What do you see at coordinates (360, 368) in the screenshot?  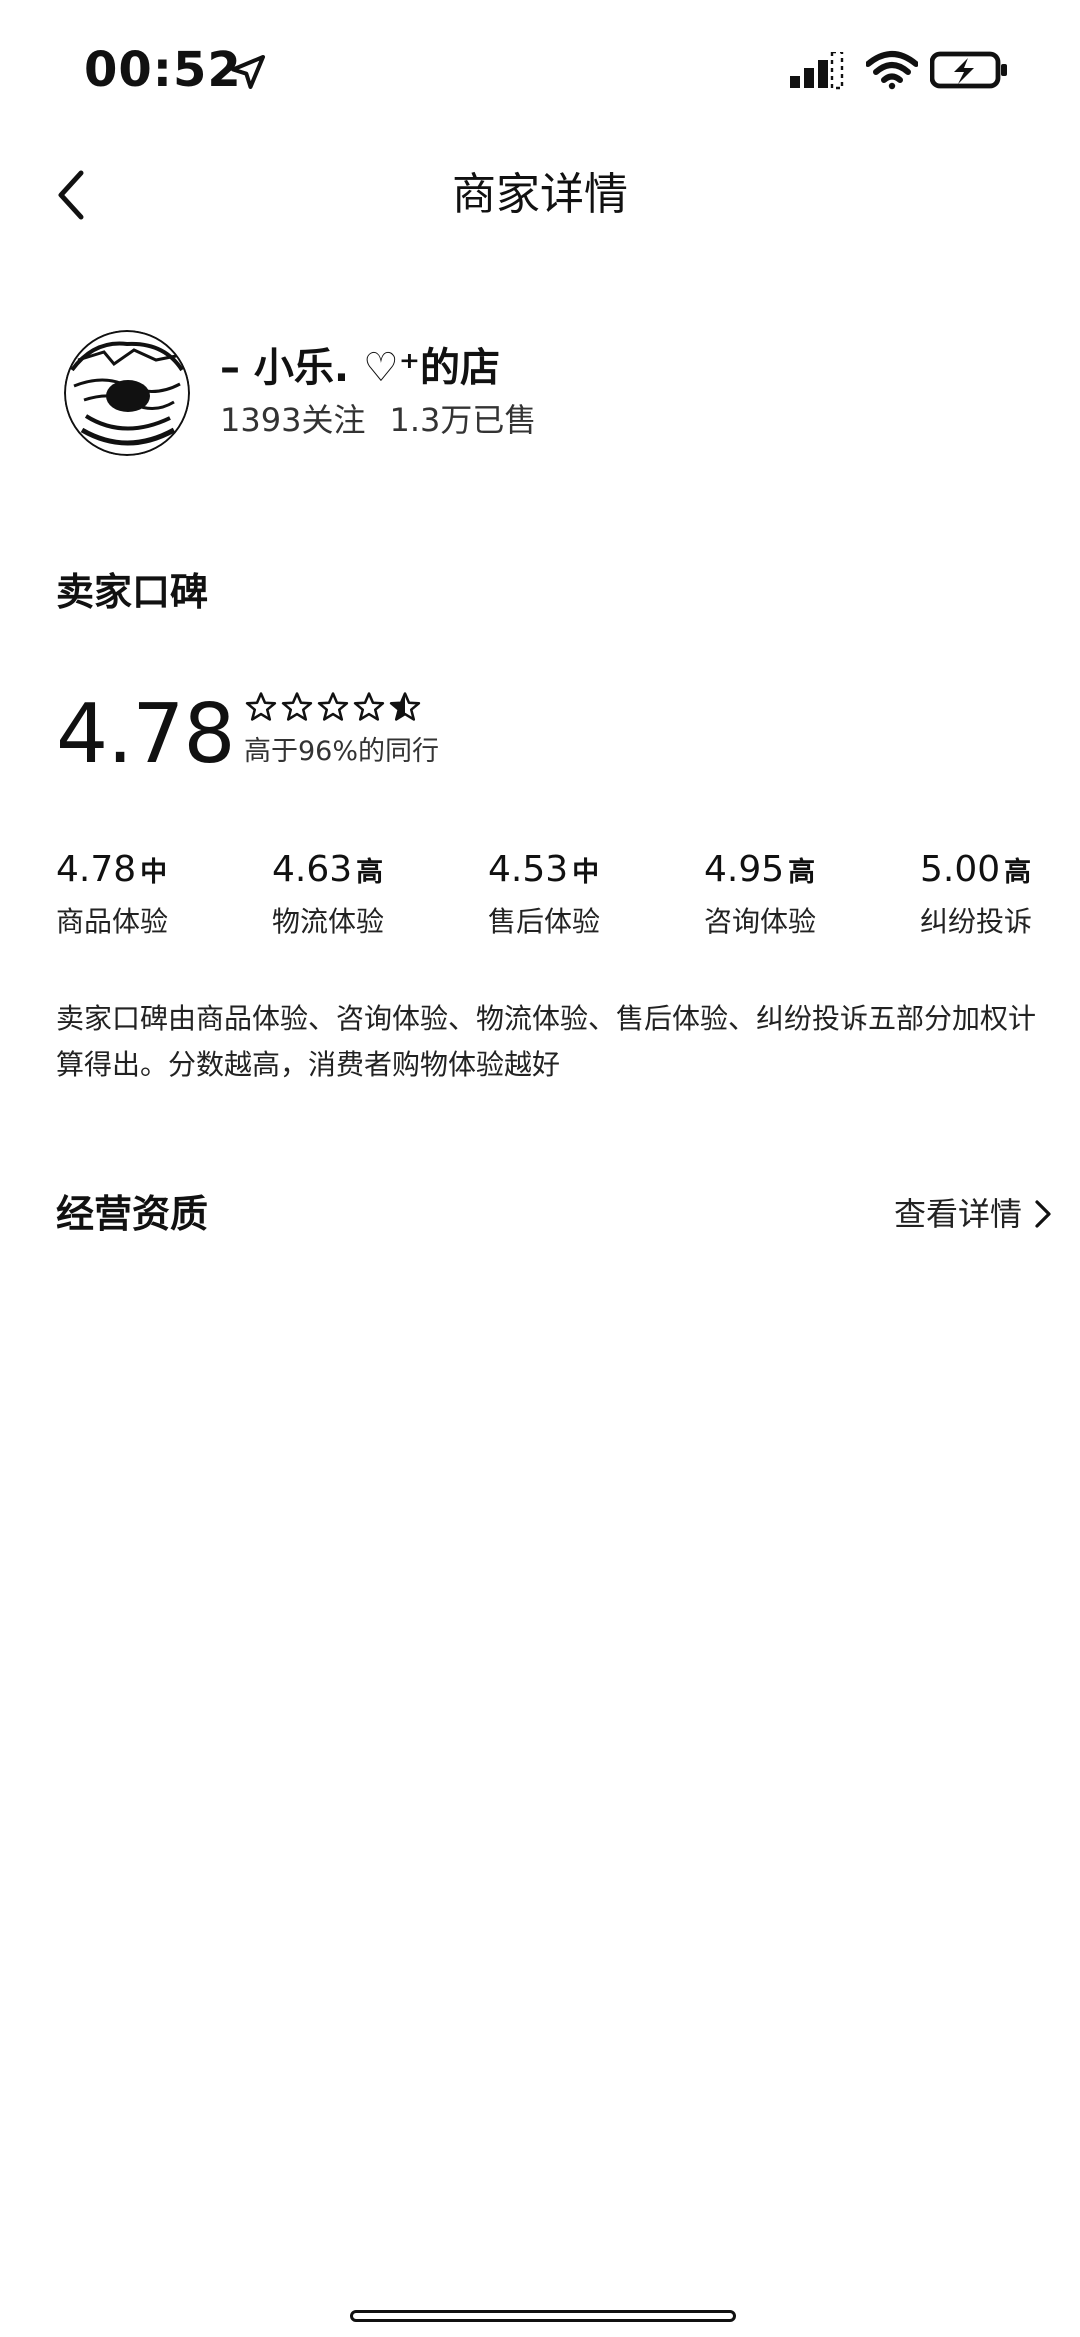 I see `shop-name: – 小乐. ♡⁺的店` at bounding box center [360, 368].